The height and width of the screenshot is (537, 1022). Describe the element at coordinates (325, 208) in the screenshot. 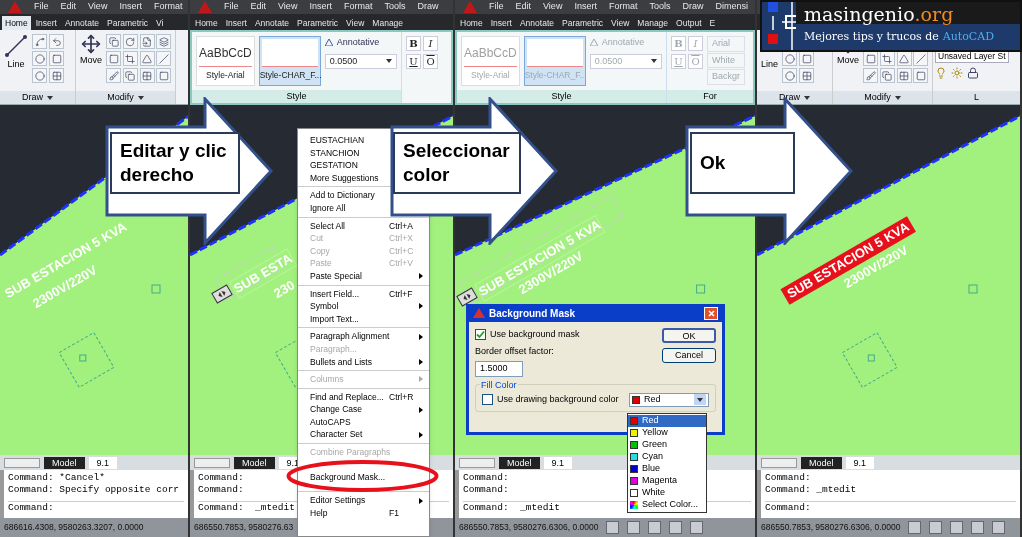

I see `menu-item: Ignore All` at that location.